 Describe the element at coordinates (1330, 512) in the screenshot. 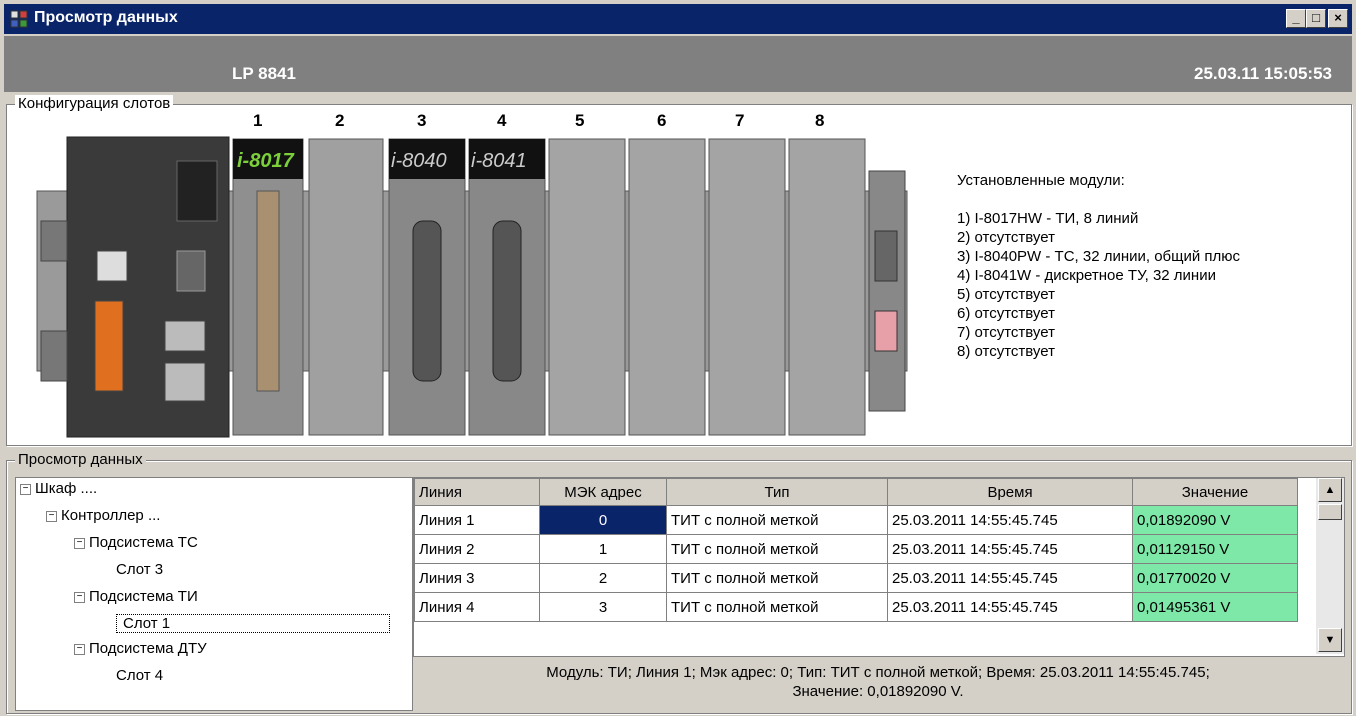

I see `scroll-thumb` at that location.